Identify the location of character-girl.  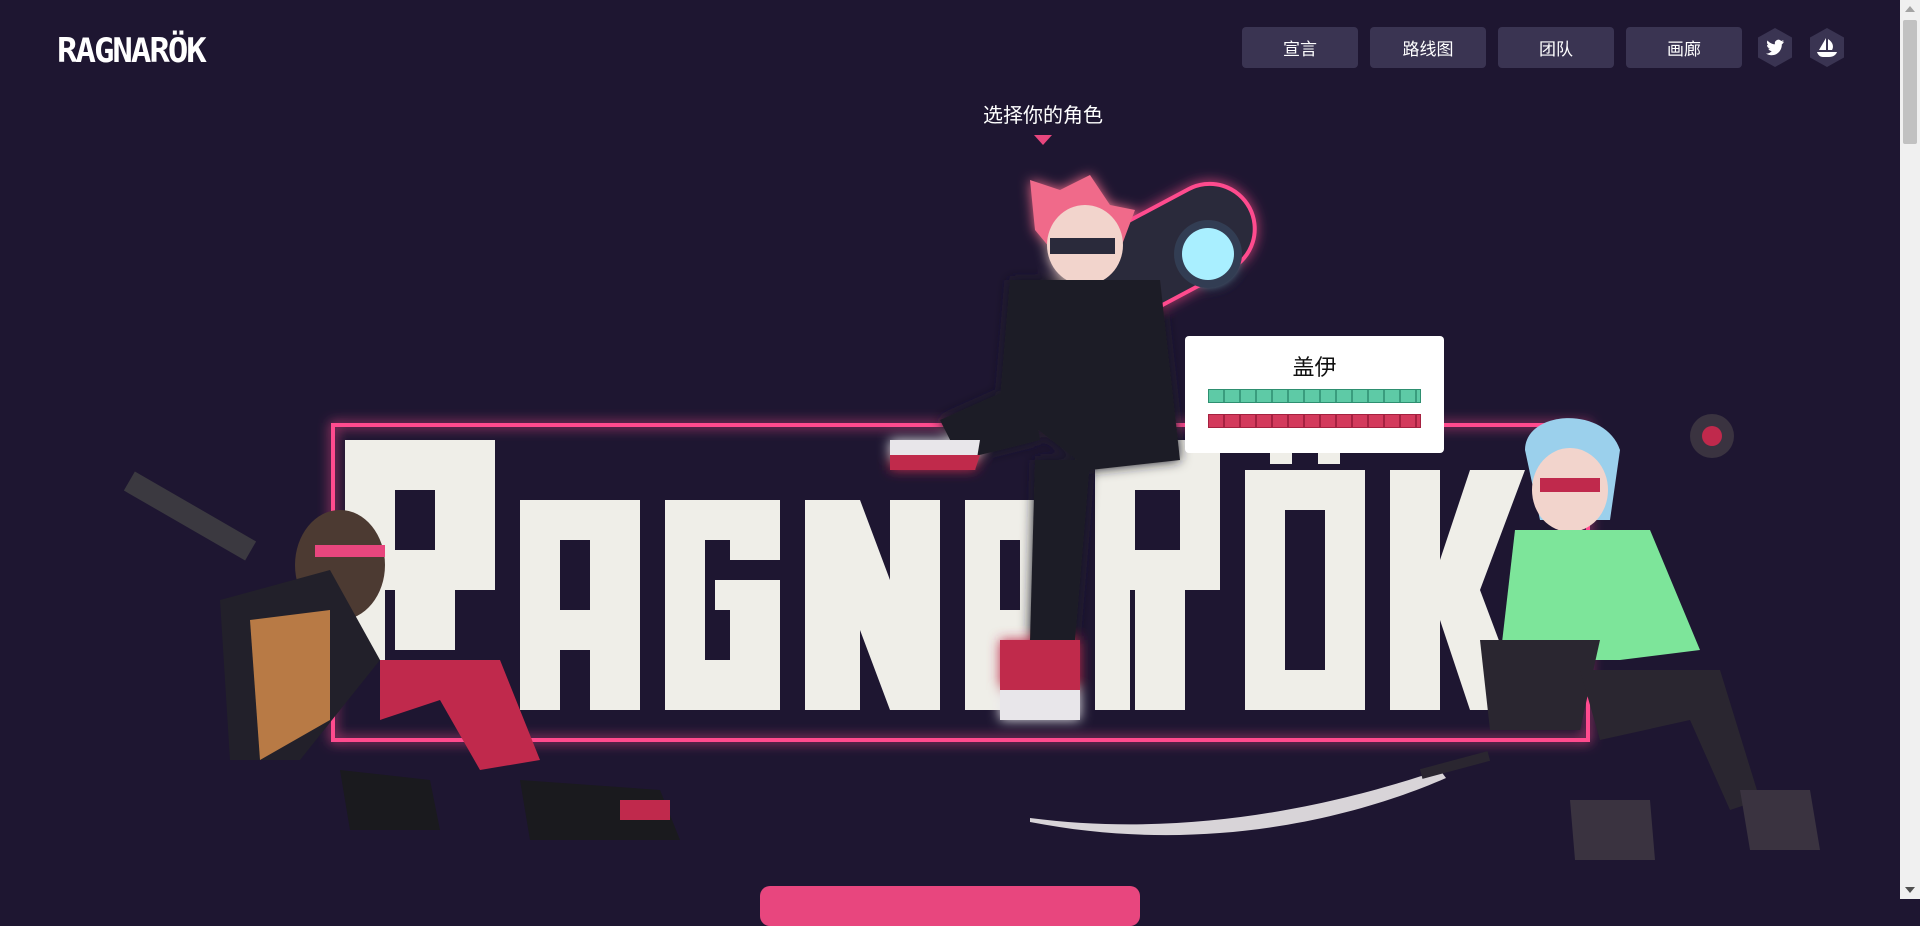
(1650, 637).